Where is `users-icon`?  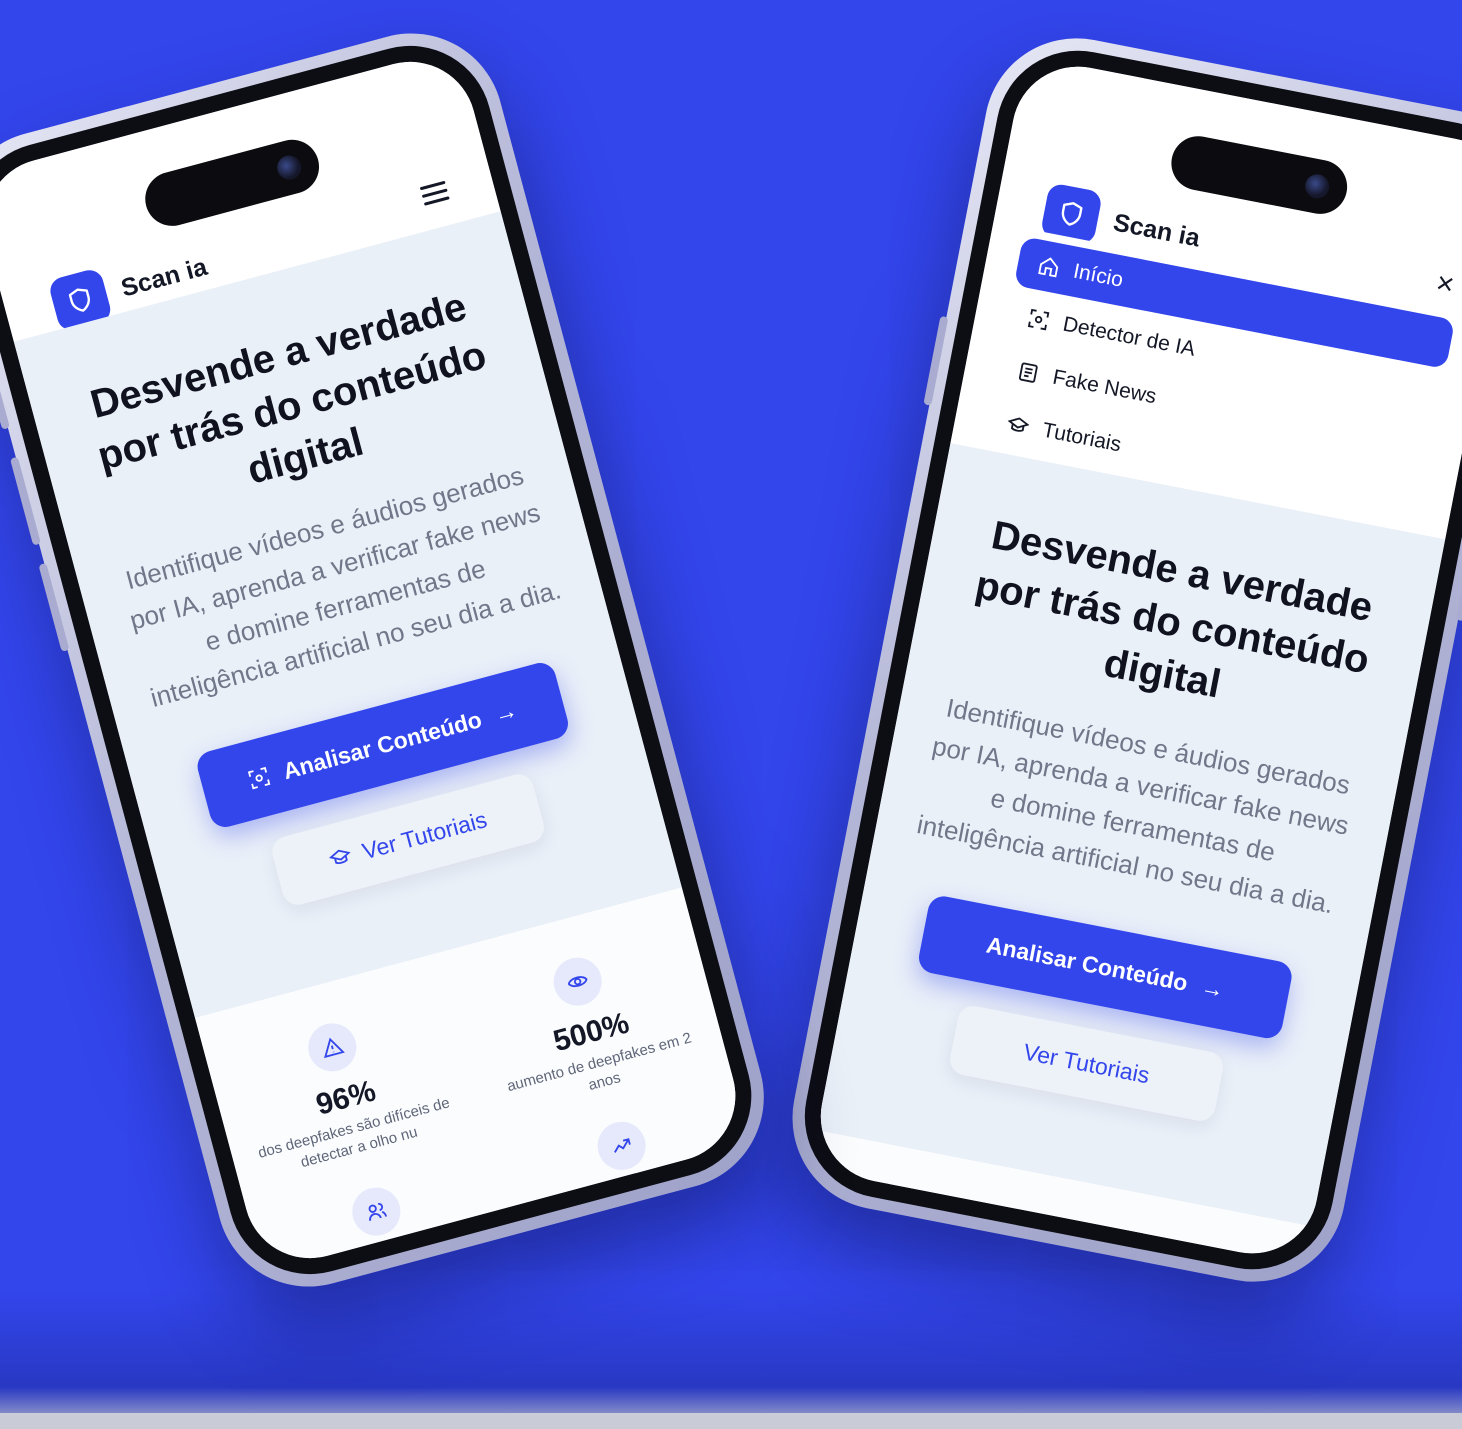 users-icon is located at coordinates (376, 1211).